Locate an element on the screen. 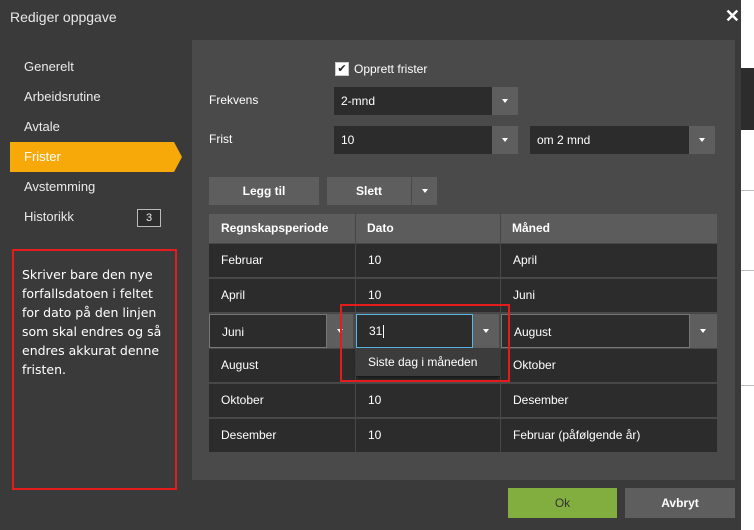 Image resolution: width=754 pixels, height=530 pixels. cell-month: Oktober is located at coordinates (534, 365).